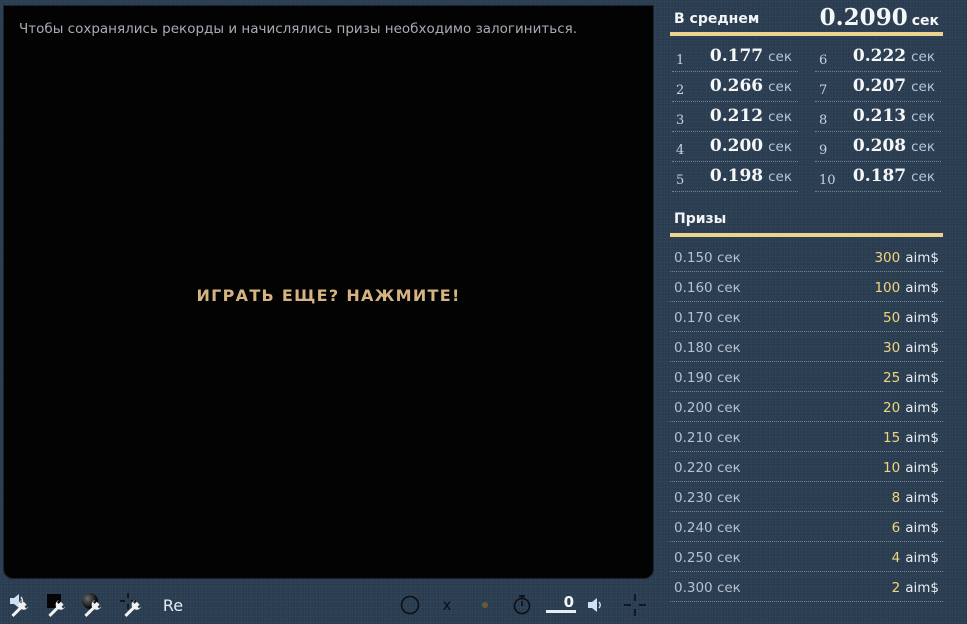 The image size is (967, 624). I want to click on record-row: 3 0.212 сек, so click(735, 117).